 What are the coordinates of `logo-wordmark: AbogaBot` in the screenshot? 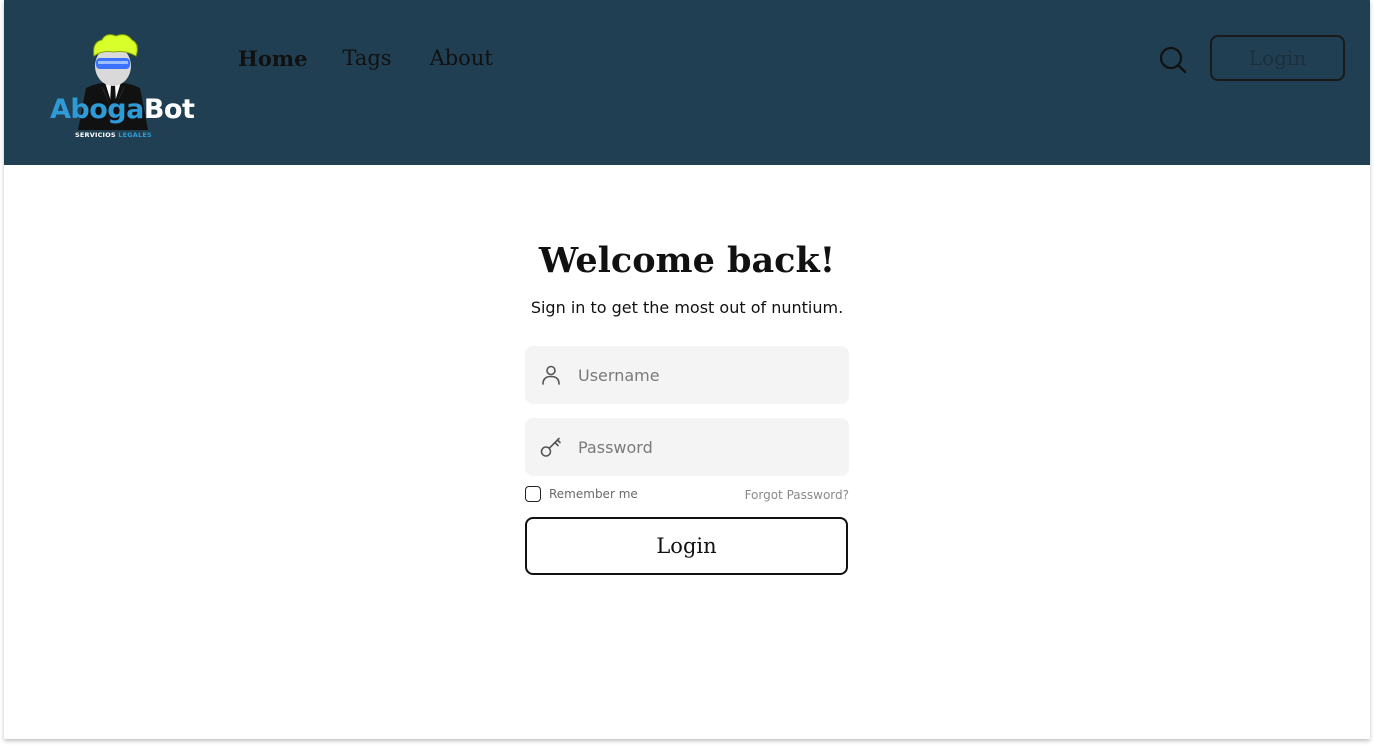 It's located at (122, 109).